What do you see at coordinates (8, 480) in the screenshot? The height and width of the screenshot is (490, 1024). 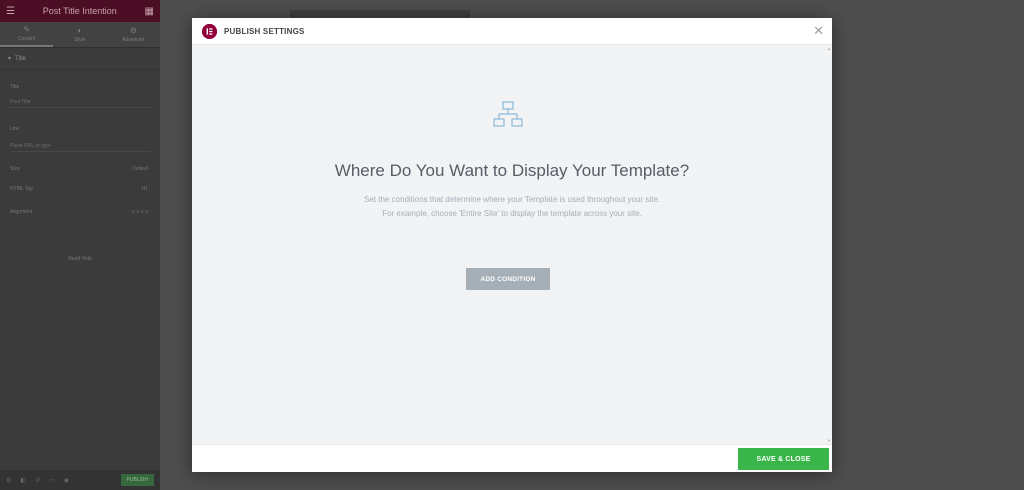 I see `settings-icon: ⚙` at bounding box center [8, 480].